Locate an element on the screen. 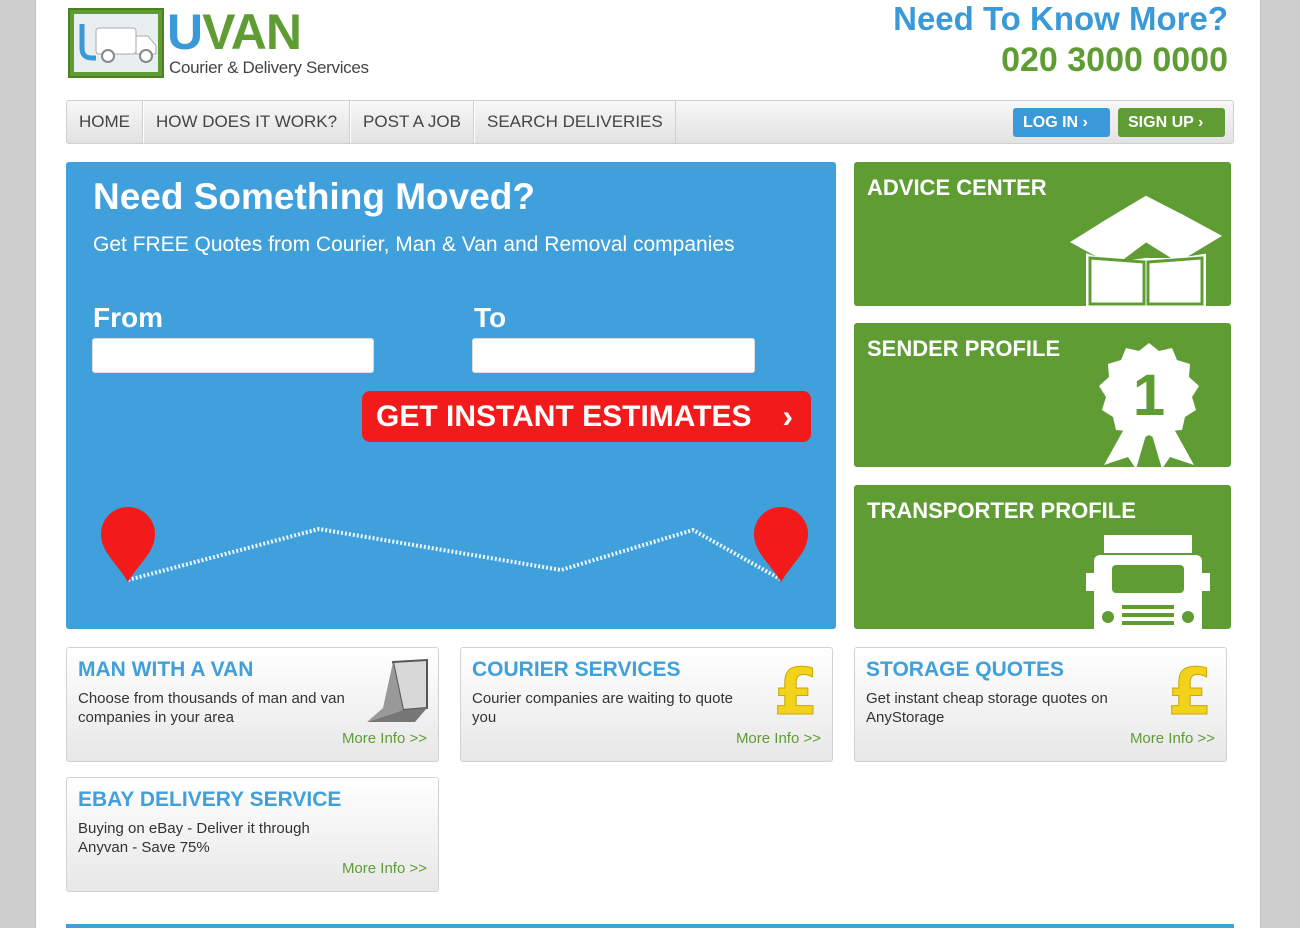 The width and height of the screenshot is (1300, 928). to-input is located at coordinates (613, 355).